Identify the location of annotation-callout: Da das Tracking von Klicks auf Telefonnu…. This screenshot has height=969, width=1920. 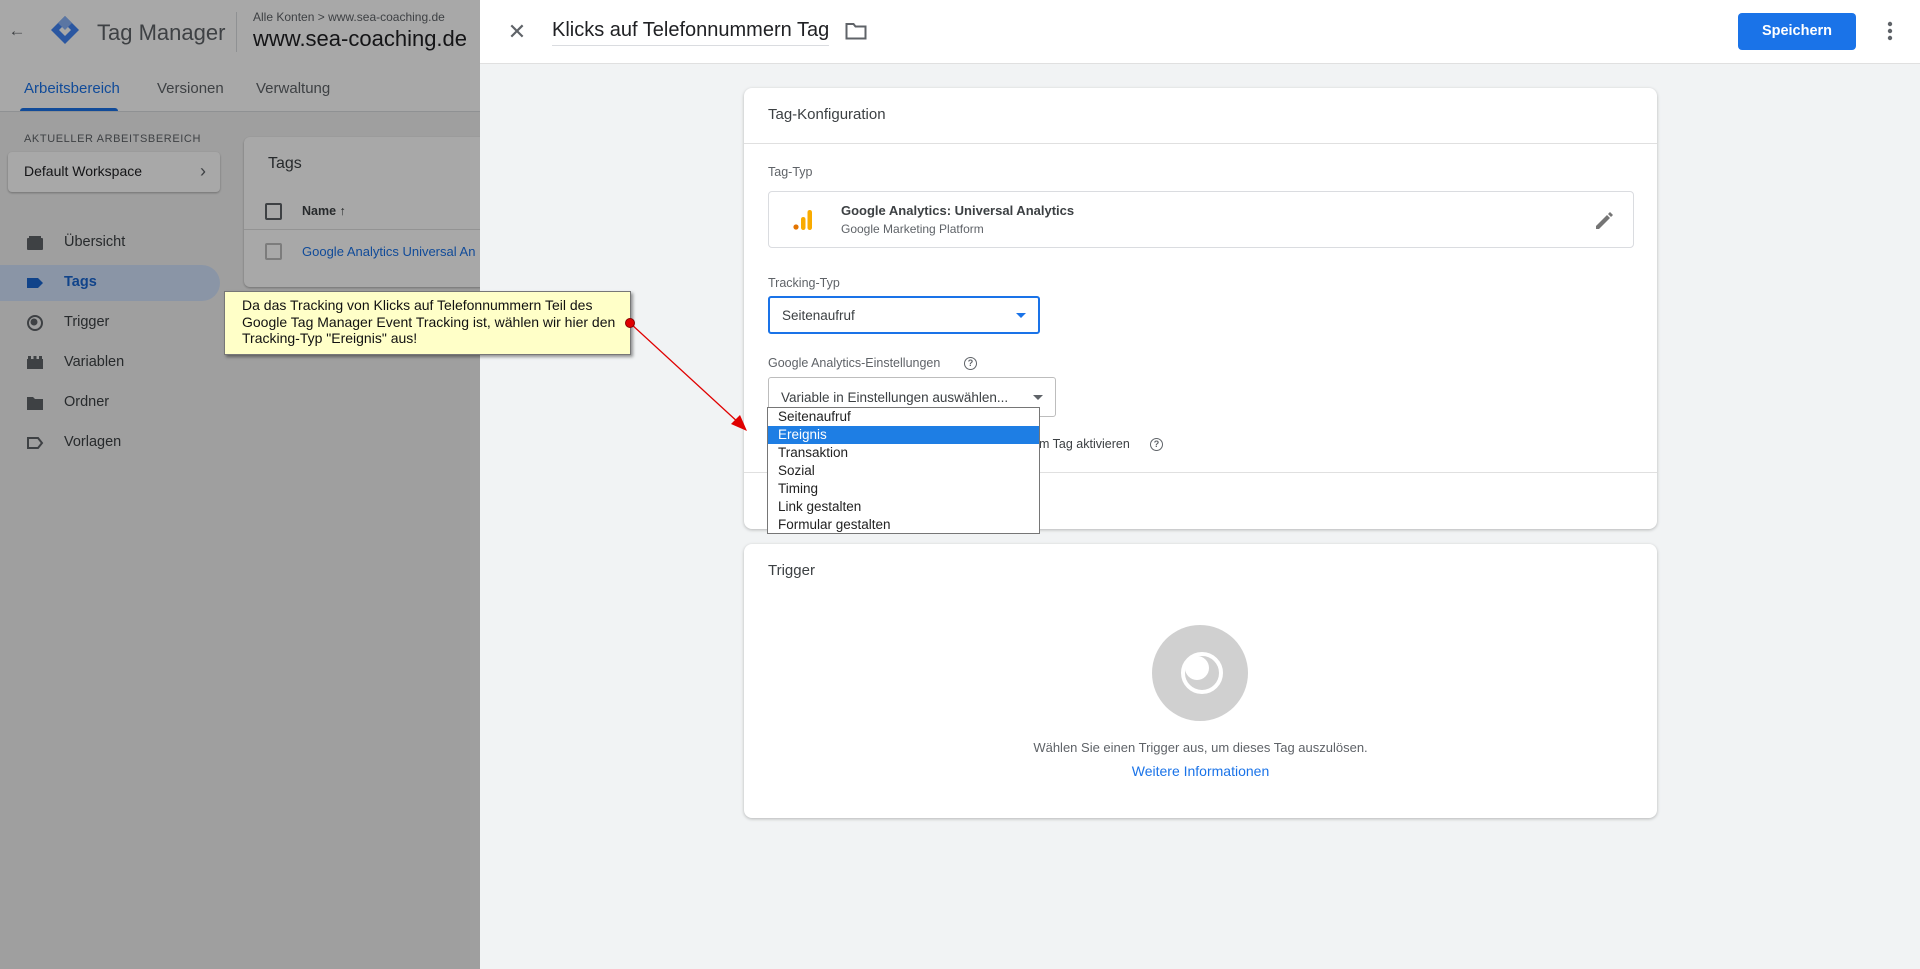
(427, 323).